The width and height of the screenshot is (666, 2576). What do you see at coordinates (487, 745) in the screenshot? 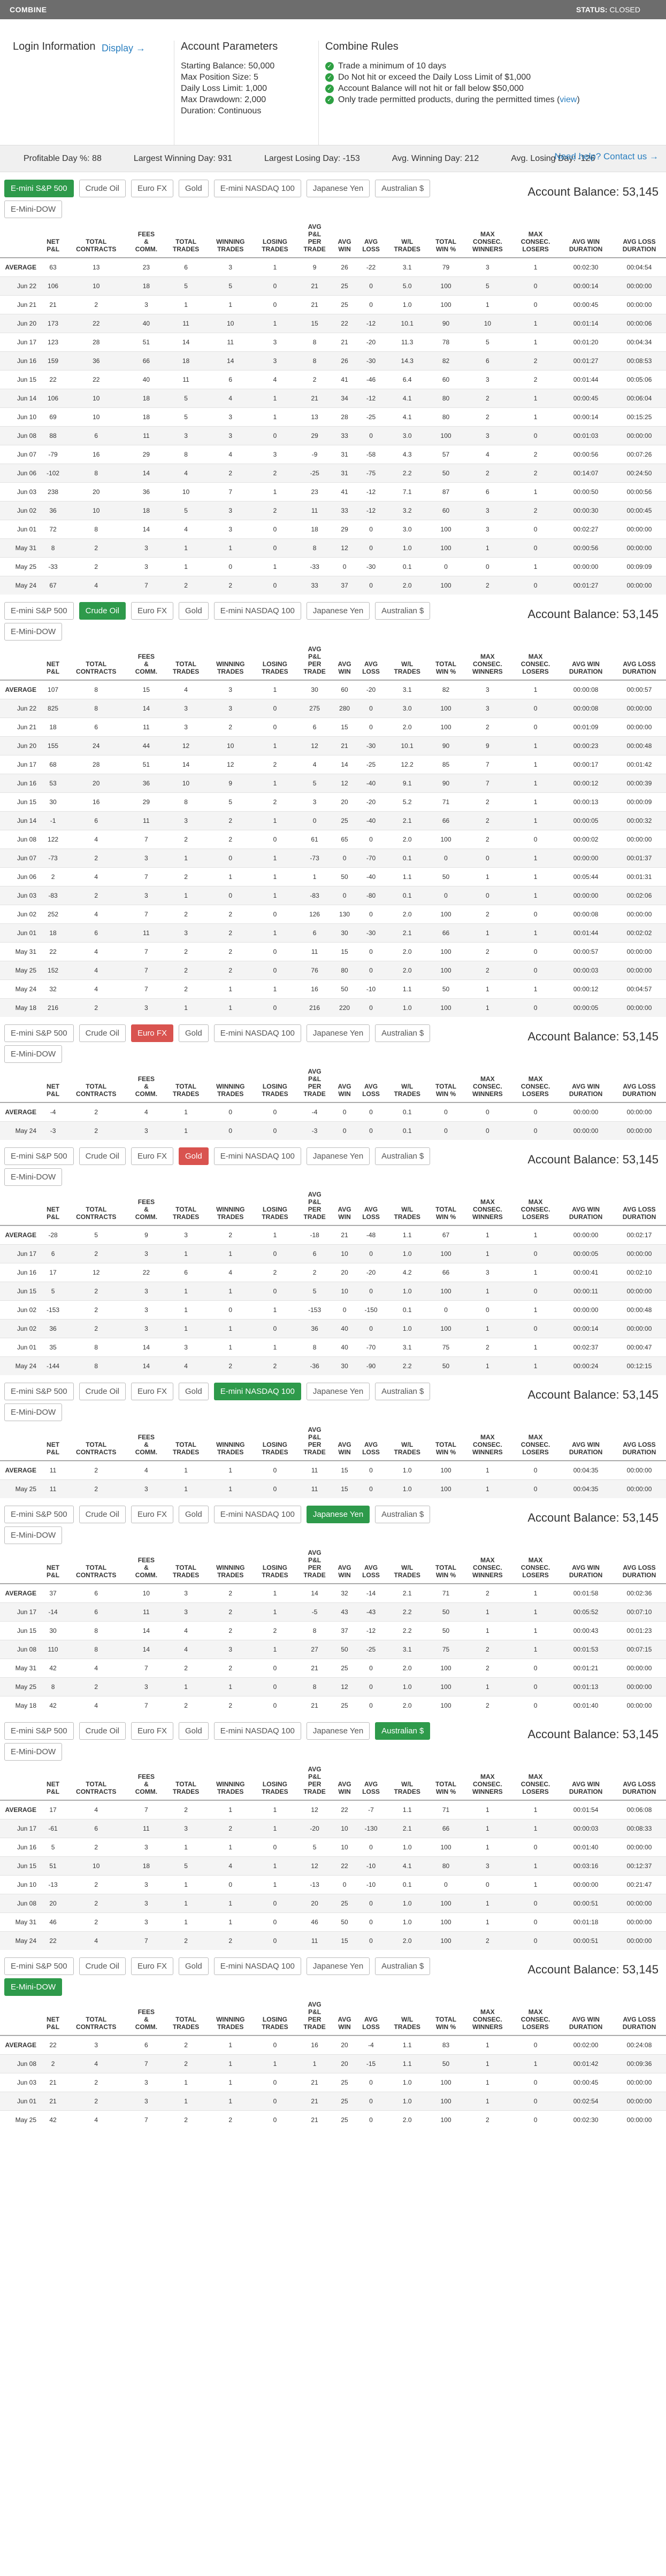
I see `table-cell: 9` at bounding box center [487, 745].